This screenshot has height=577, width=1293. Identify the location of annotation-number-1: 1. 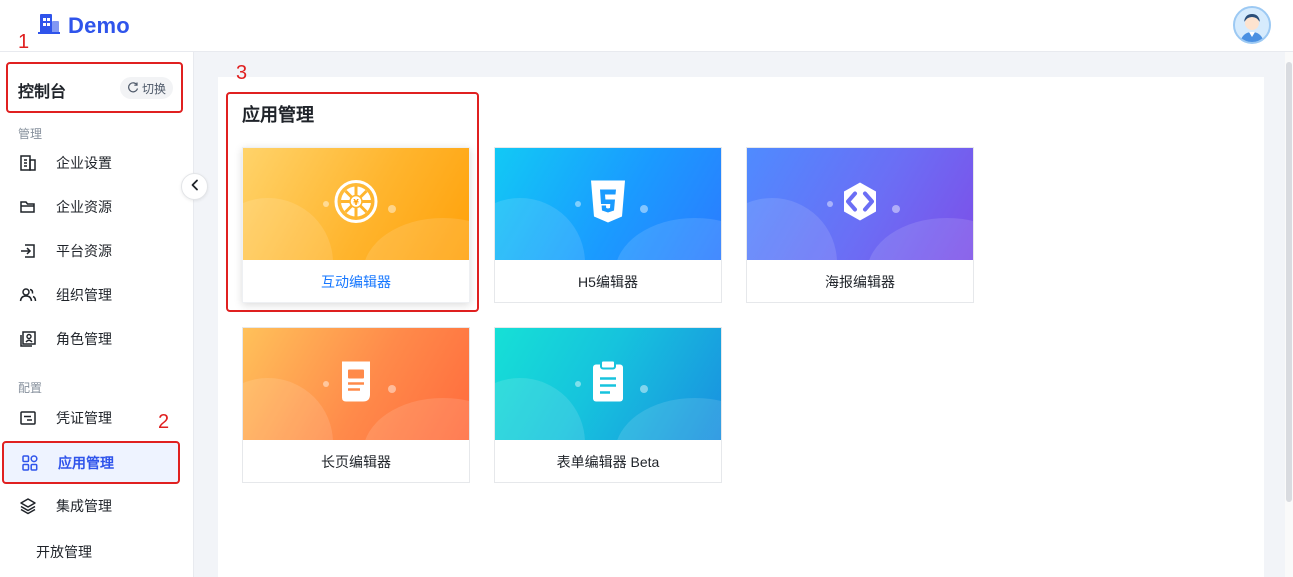
(24, 42).